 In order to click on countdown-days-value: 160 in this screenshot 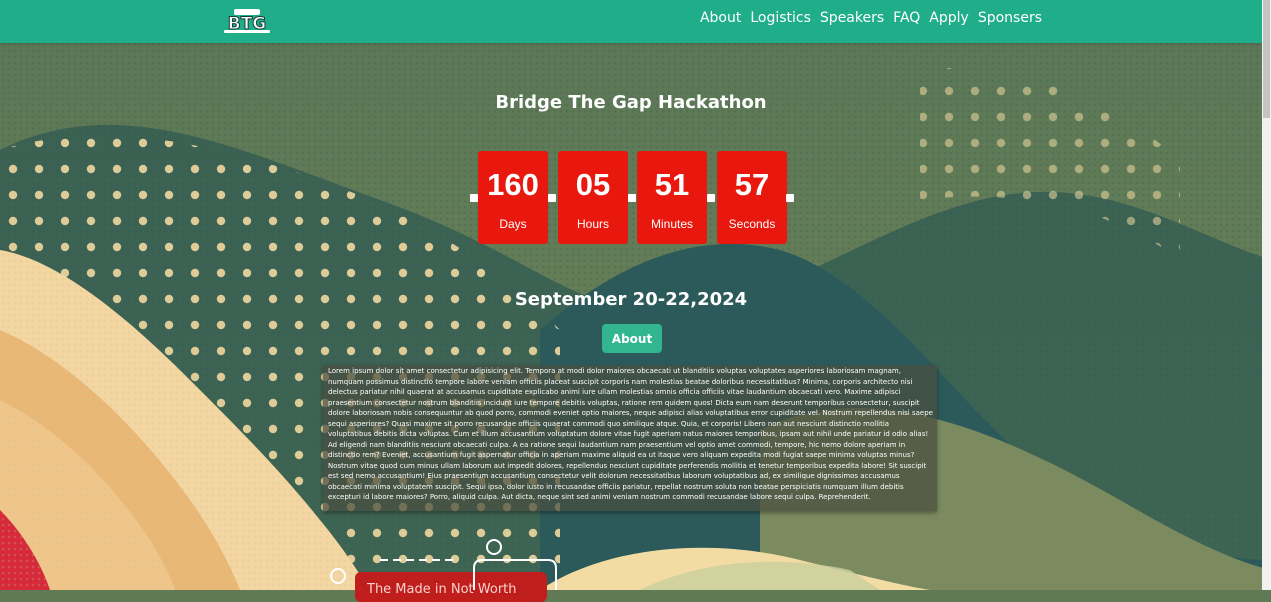, I will do `click(513, 184)`.